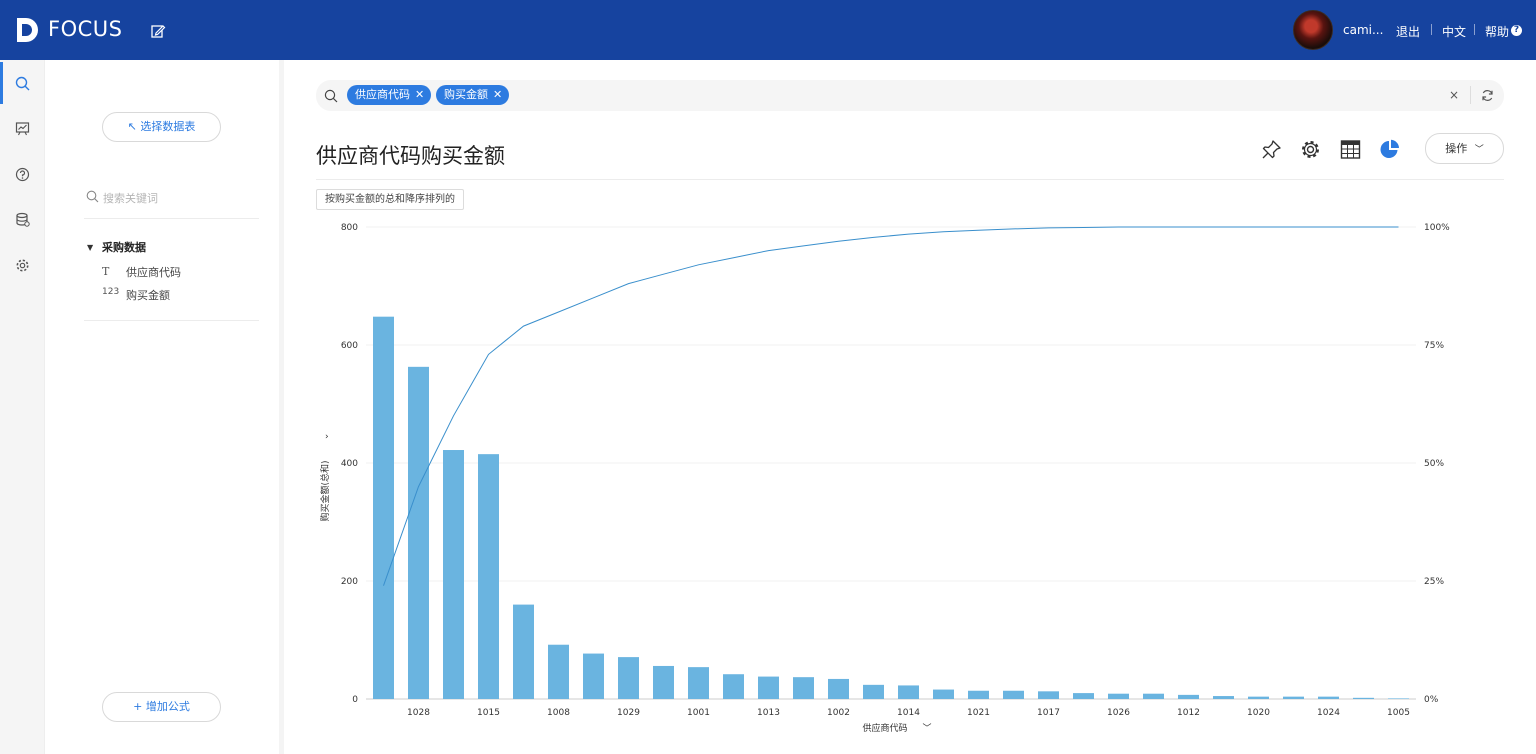  What do you see at coordinates (1456, 148) in the screenshot?
I see `operations-label: 操作` at bounding box center [1456, 148].